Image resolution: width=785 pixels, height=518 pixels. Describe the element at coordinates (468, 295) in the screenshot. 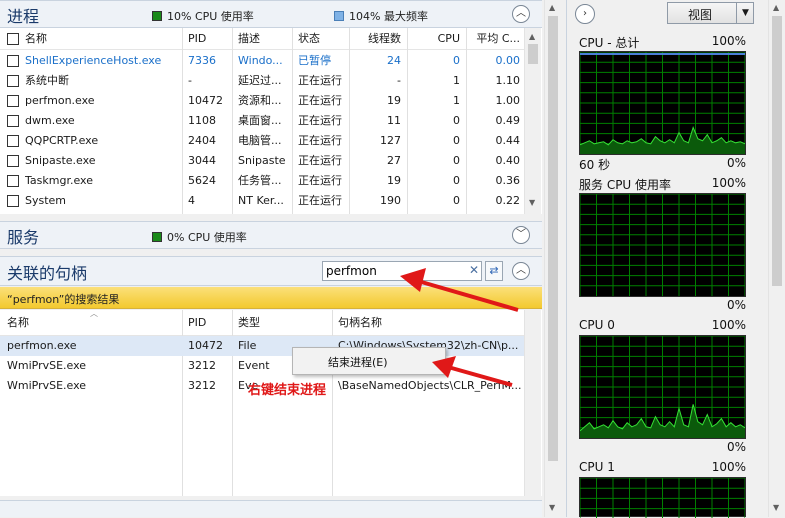

I see `search-arrow-line` at that location.